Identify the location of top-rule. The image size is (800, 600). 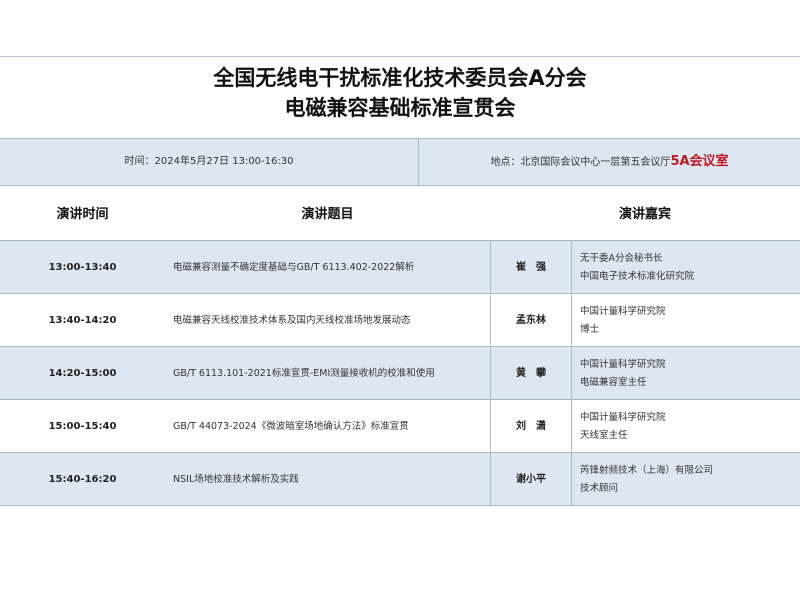
(400, 56).